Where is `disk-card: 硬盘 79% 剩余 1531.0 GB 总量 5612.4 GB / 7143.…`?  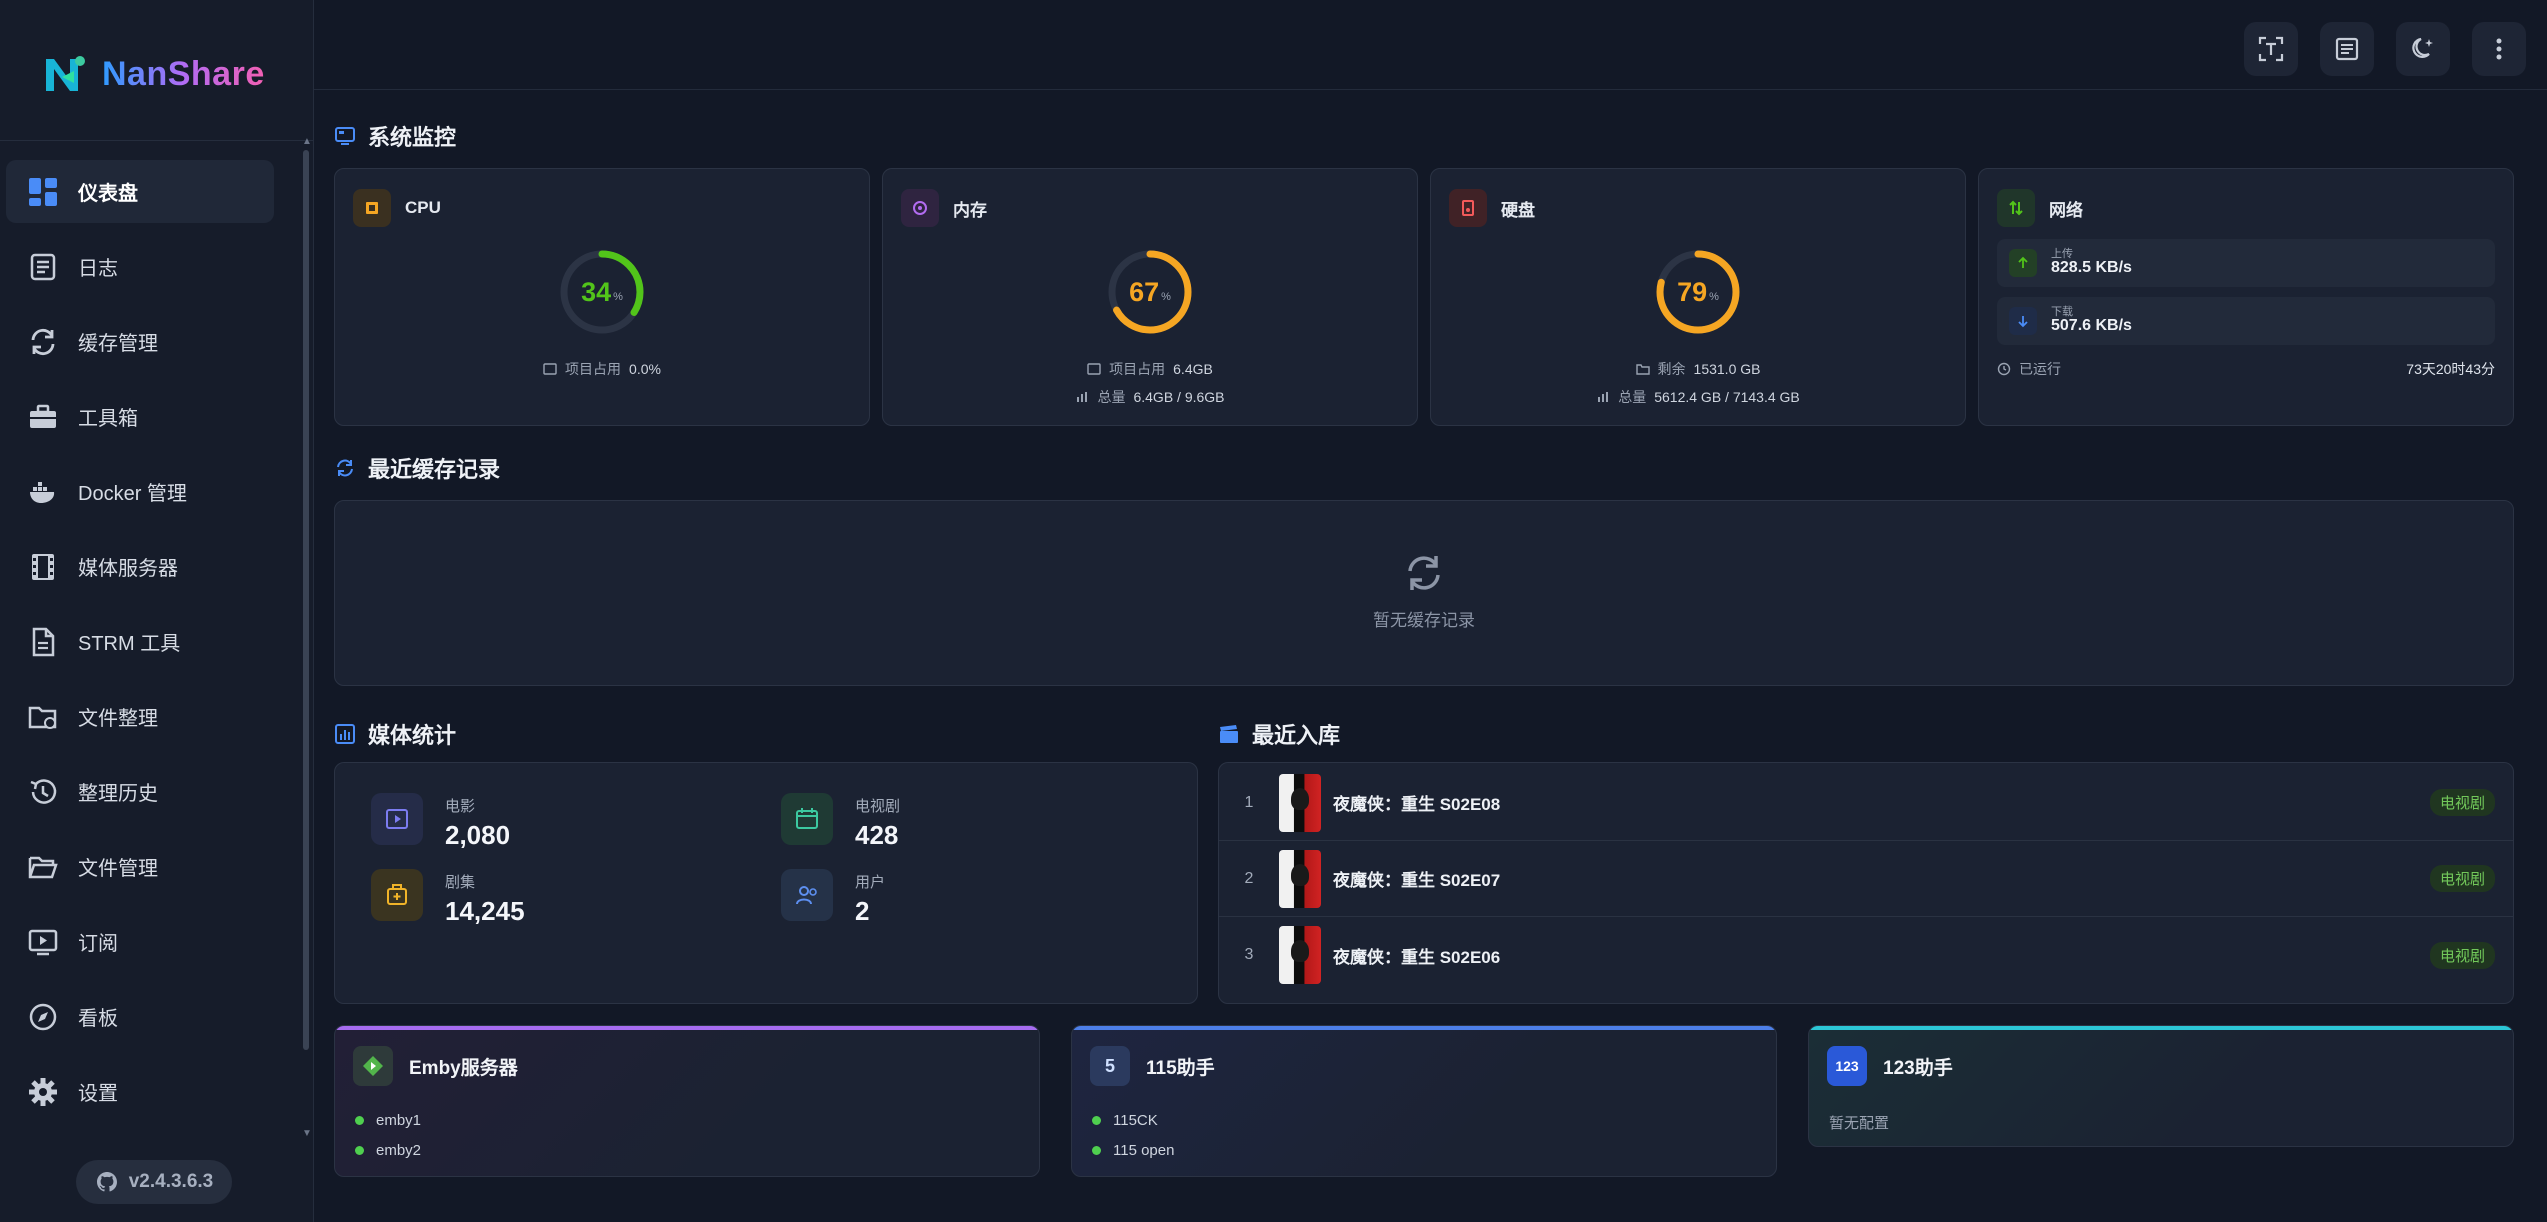
disk-card: 硬盘 79% 剩余 1531.0 GB 总量 5612.4 GB / 7143.… is located at coordinates (1698, 297).